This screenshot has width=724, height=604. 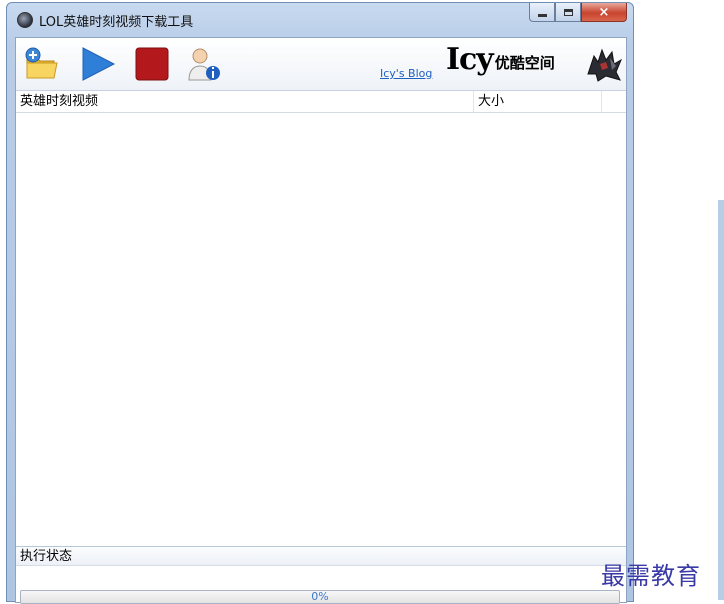 What do you see at coordinates (25, 20) in the screenshot?
I see `app-logo-icon` at bounding box center [25, 20].